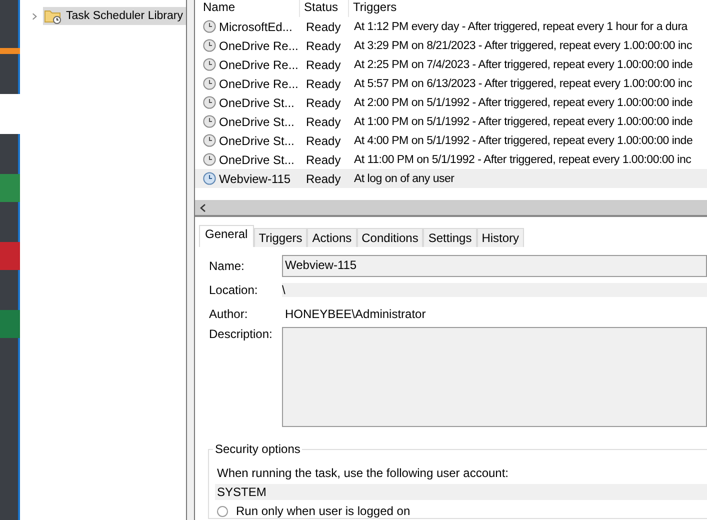 The width and height of the screenshot is (707, 520). I want to click on horizontal-scrollbar, so click(451, 207).